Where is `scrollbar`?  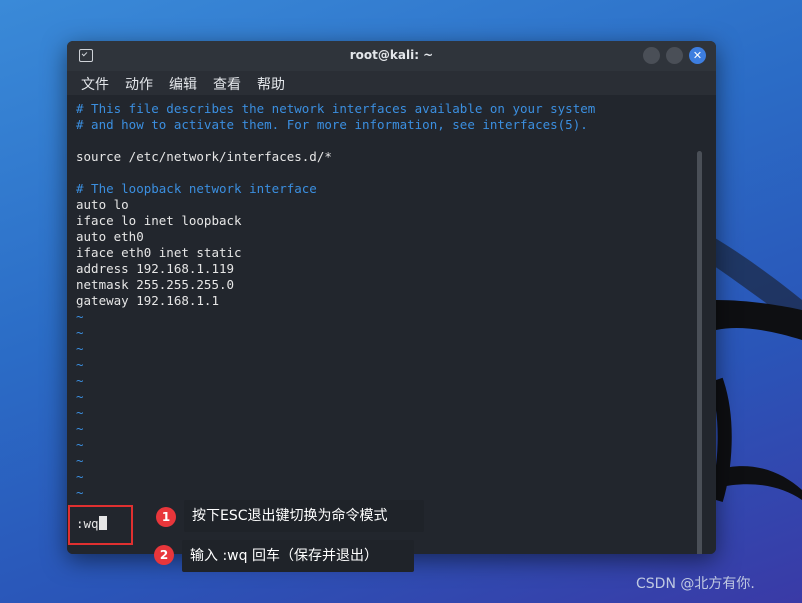
scrollbar is located at coordinates (699, 352).